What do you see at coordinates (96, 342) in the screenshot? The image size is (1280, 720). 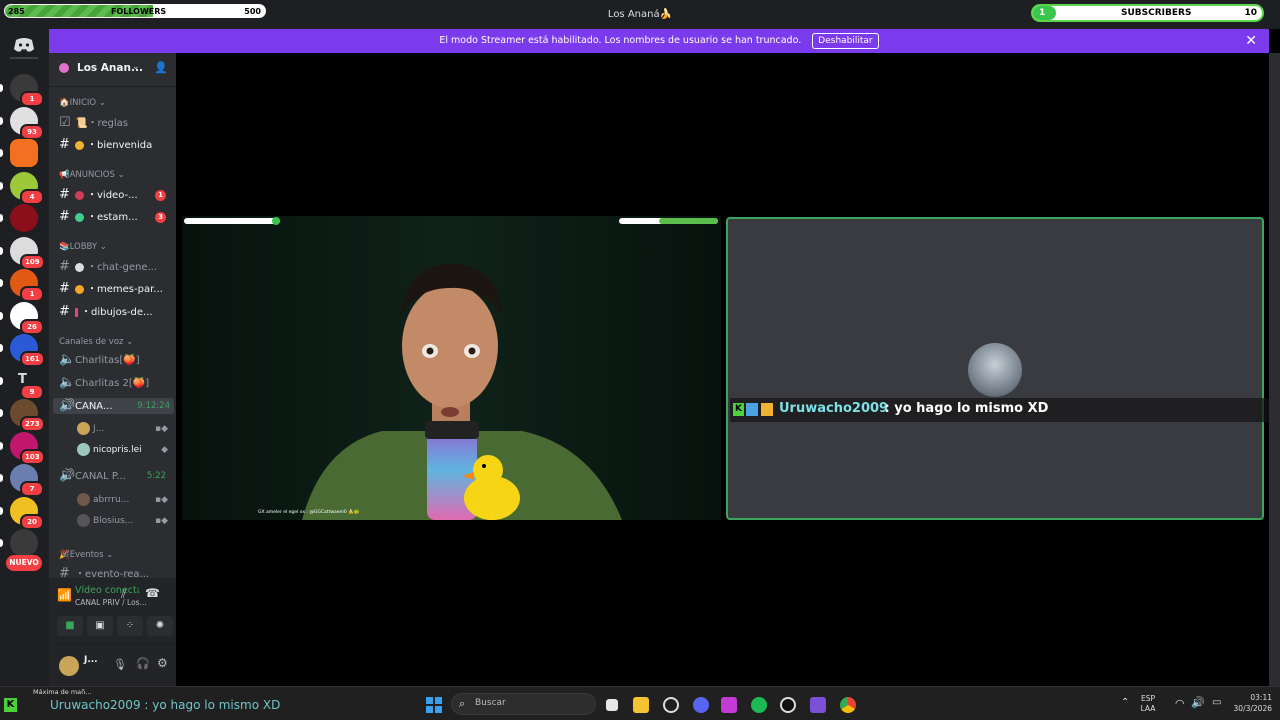 I see `category-voz: Canales de voz ⌄` at bounding box center [96, 342].